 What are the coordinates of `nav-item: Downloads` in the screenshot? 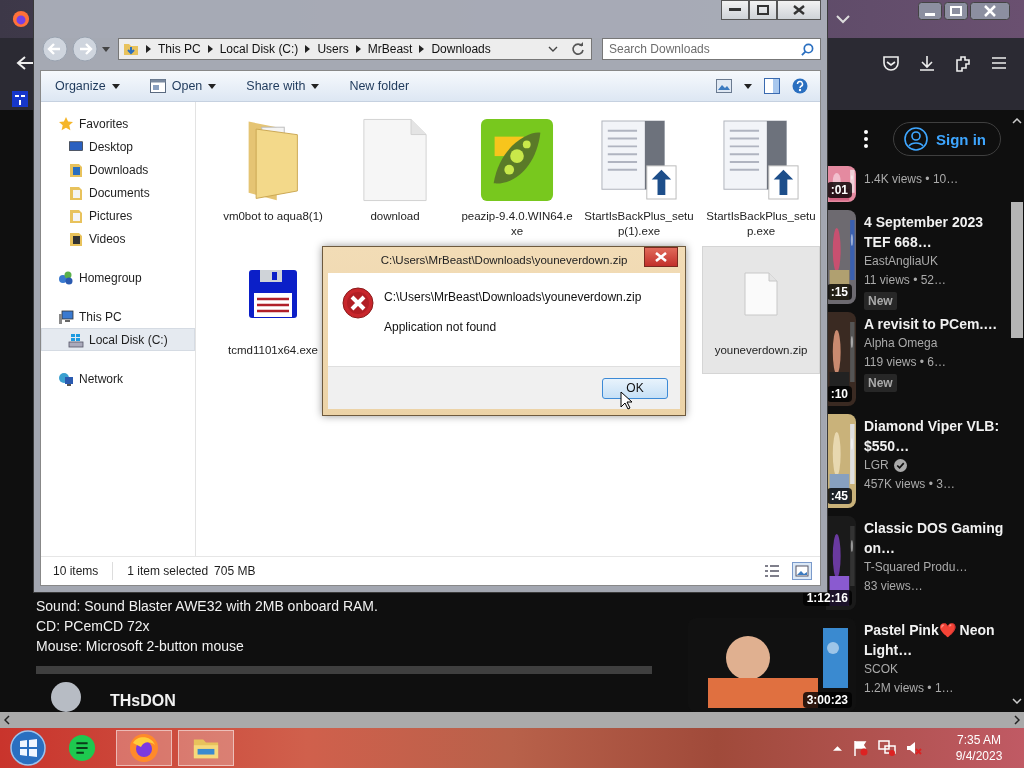 It's located at (118, 169).